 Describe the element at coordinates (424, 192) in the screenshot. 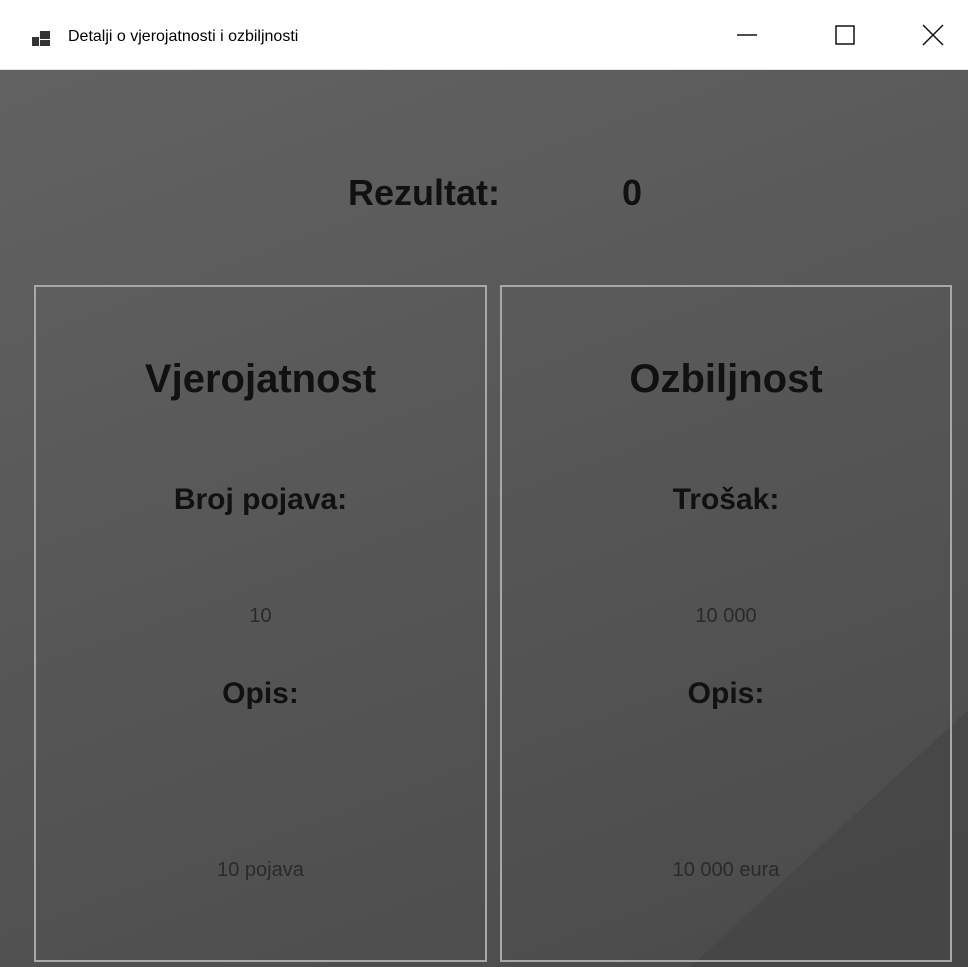

I see `result-label: Rezultat:` at that location.